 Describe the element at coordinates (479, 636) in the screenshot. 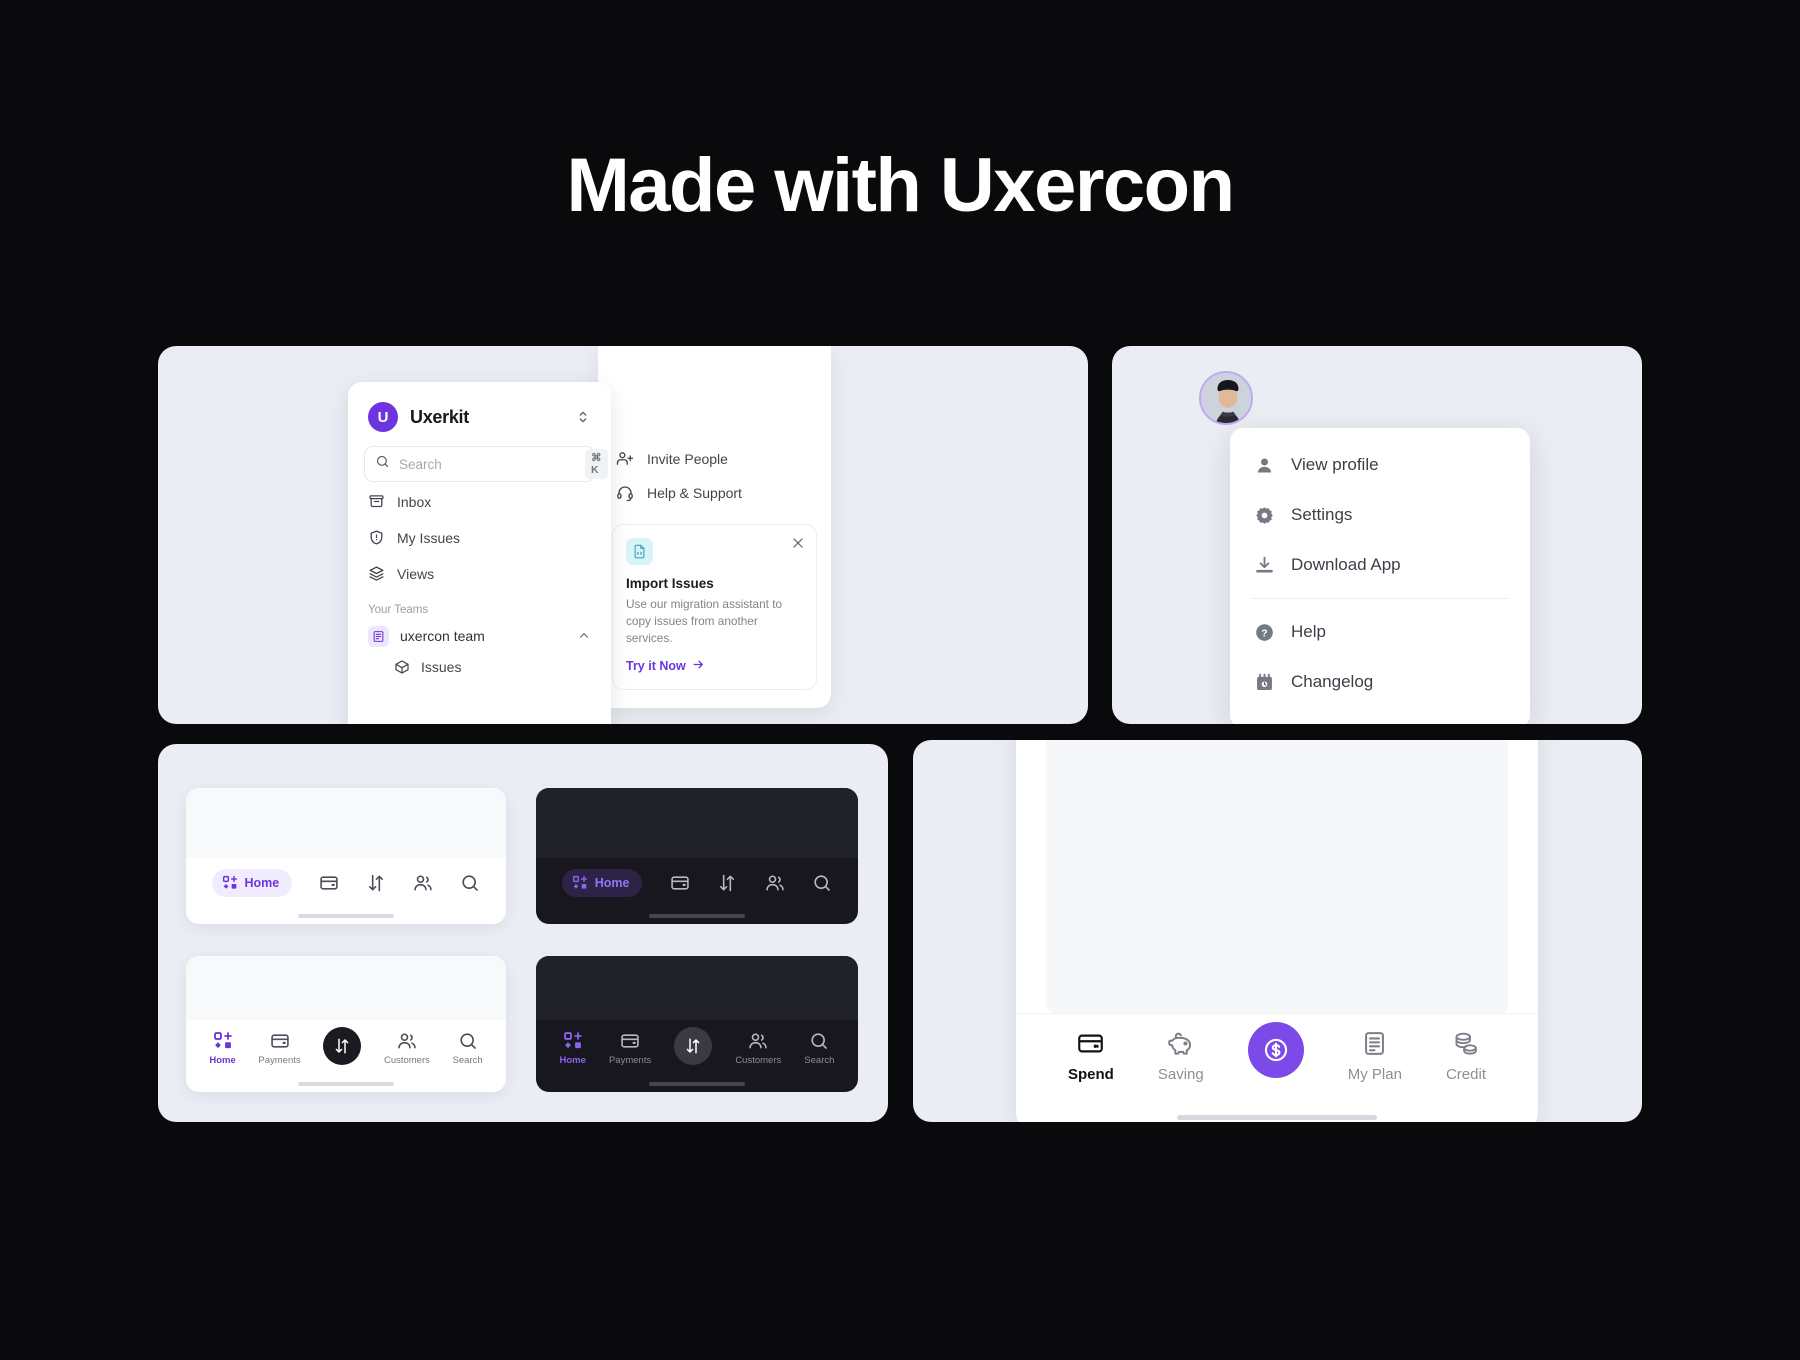

I see `sidebar-team-uxercon: uxercon team` at that location.